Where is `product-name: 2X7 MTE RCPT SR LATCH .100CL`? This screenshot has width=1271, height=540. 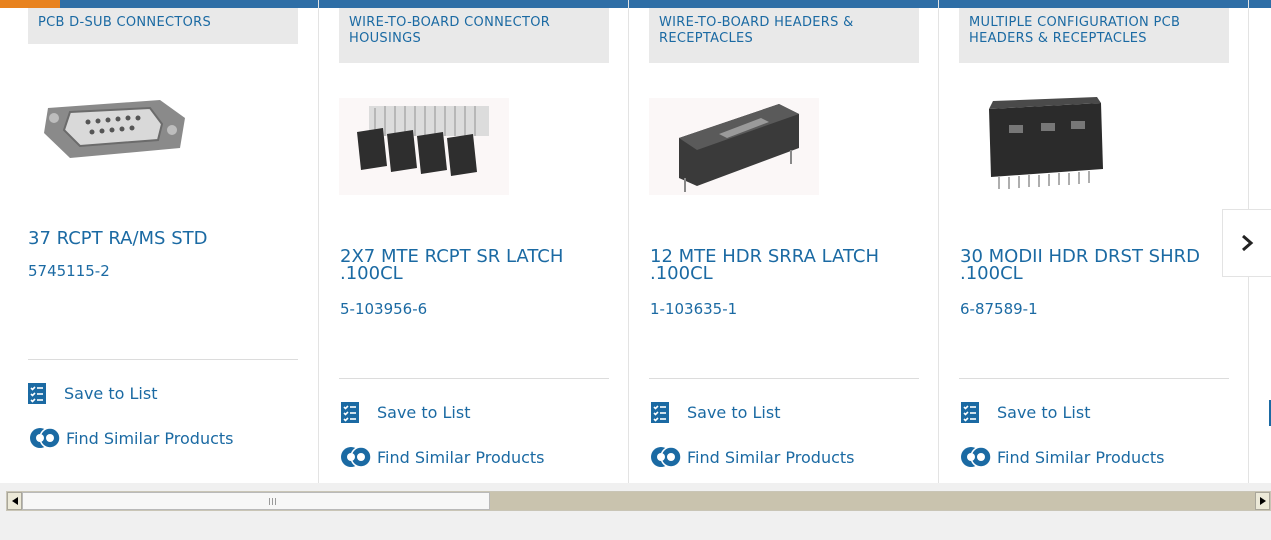
product-name: 2X7 MTE RCPT SR LATCH .100CL is located at coordinates (475, 265).